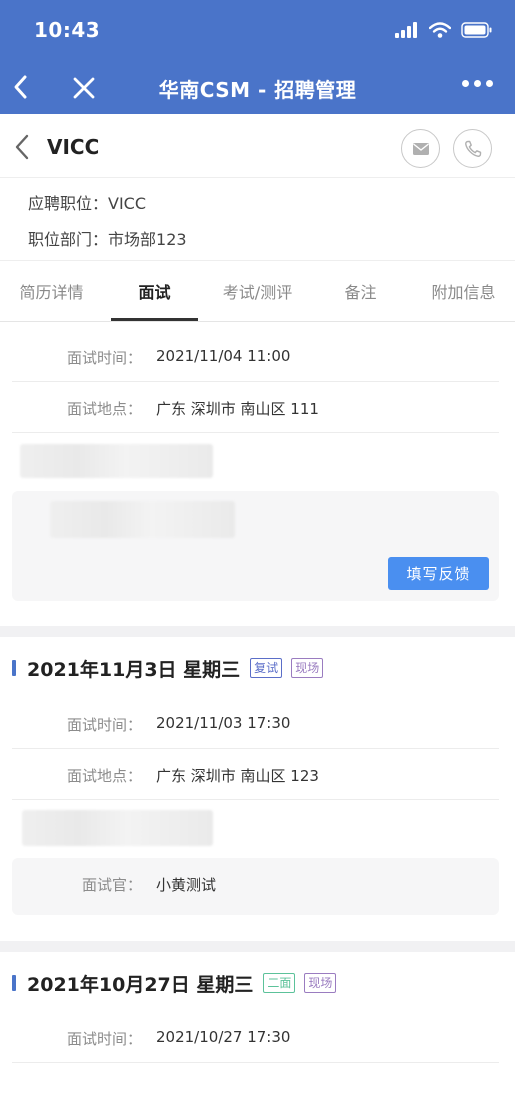  Describe the element at coordinates (147, 239) in the screenshot. I see `department-value: 市场部123` at that location.